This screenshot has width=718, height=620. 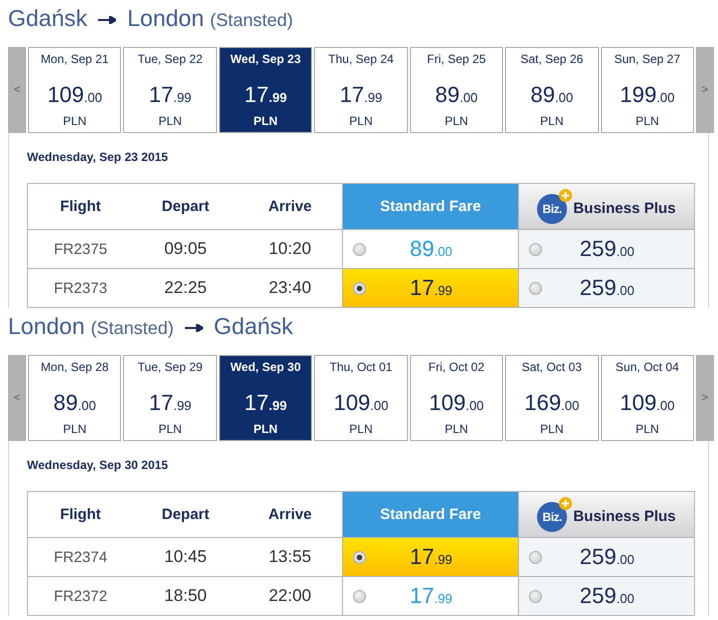 What do you see at coordinates (80, 515) in the screenshot?
I see `column-header: Flight` at bounding box center [80, 515].